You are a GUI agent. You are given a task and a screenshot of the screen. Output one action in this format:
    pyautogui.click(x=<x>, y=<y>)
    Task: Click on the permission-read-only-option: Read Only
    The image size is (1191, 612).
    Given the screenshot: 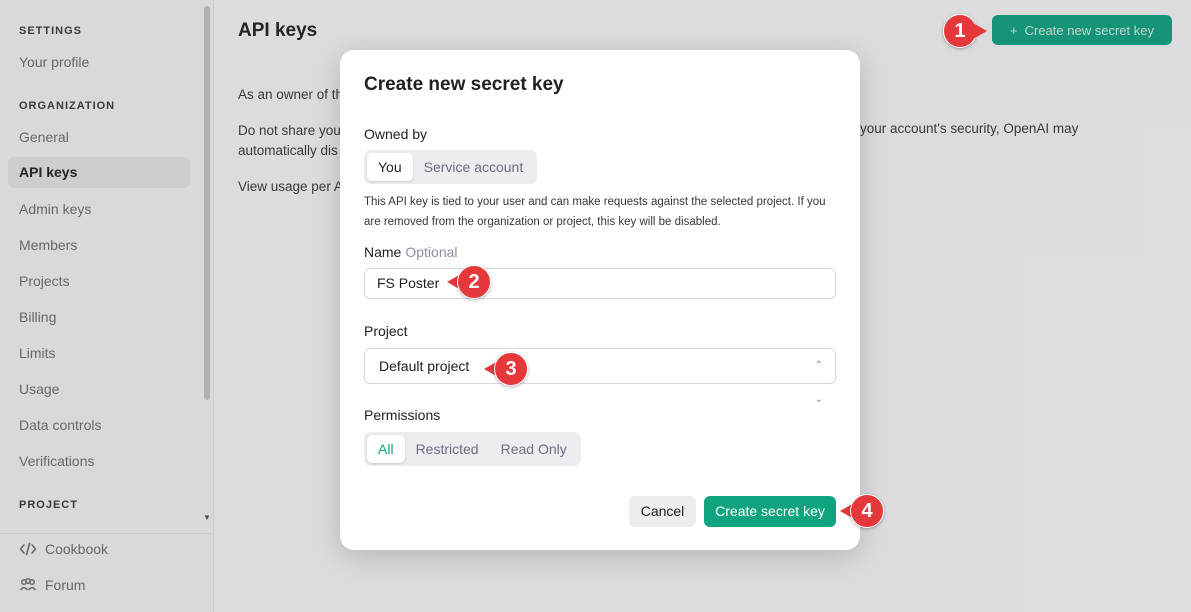 What is the action you would take?
    pyautogui.click(x=534, y=449)
    